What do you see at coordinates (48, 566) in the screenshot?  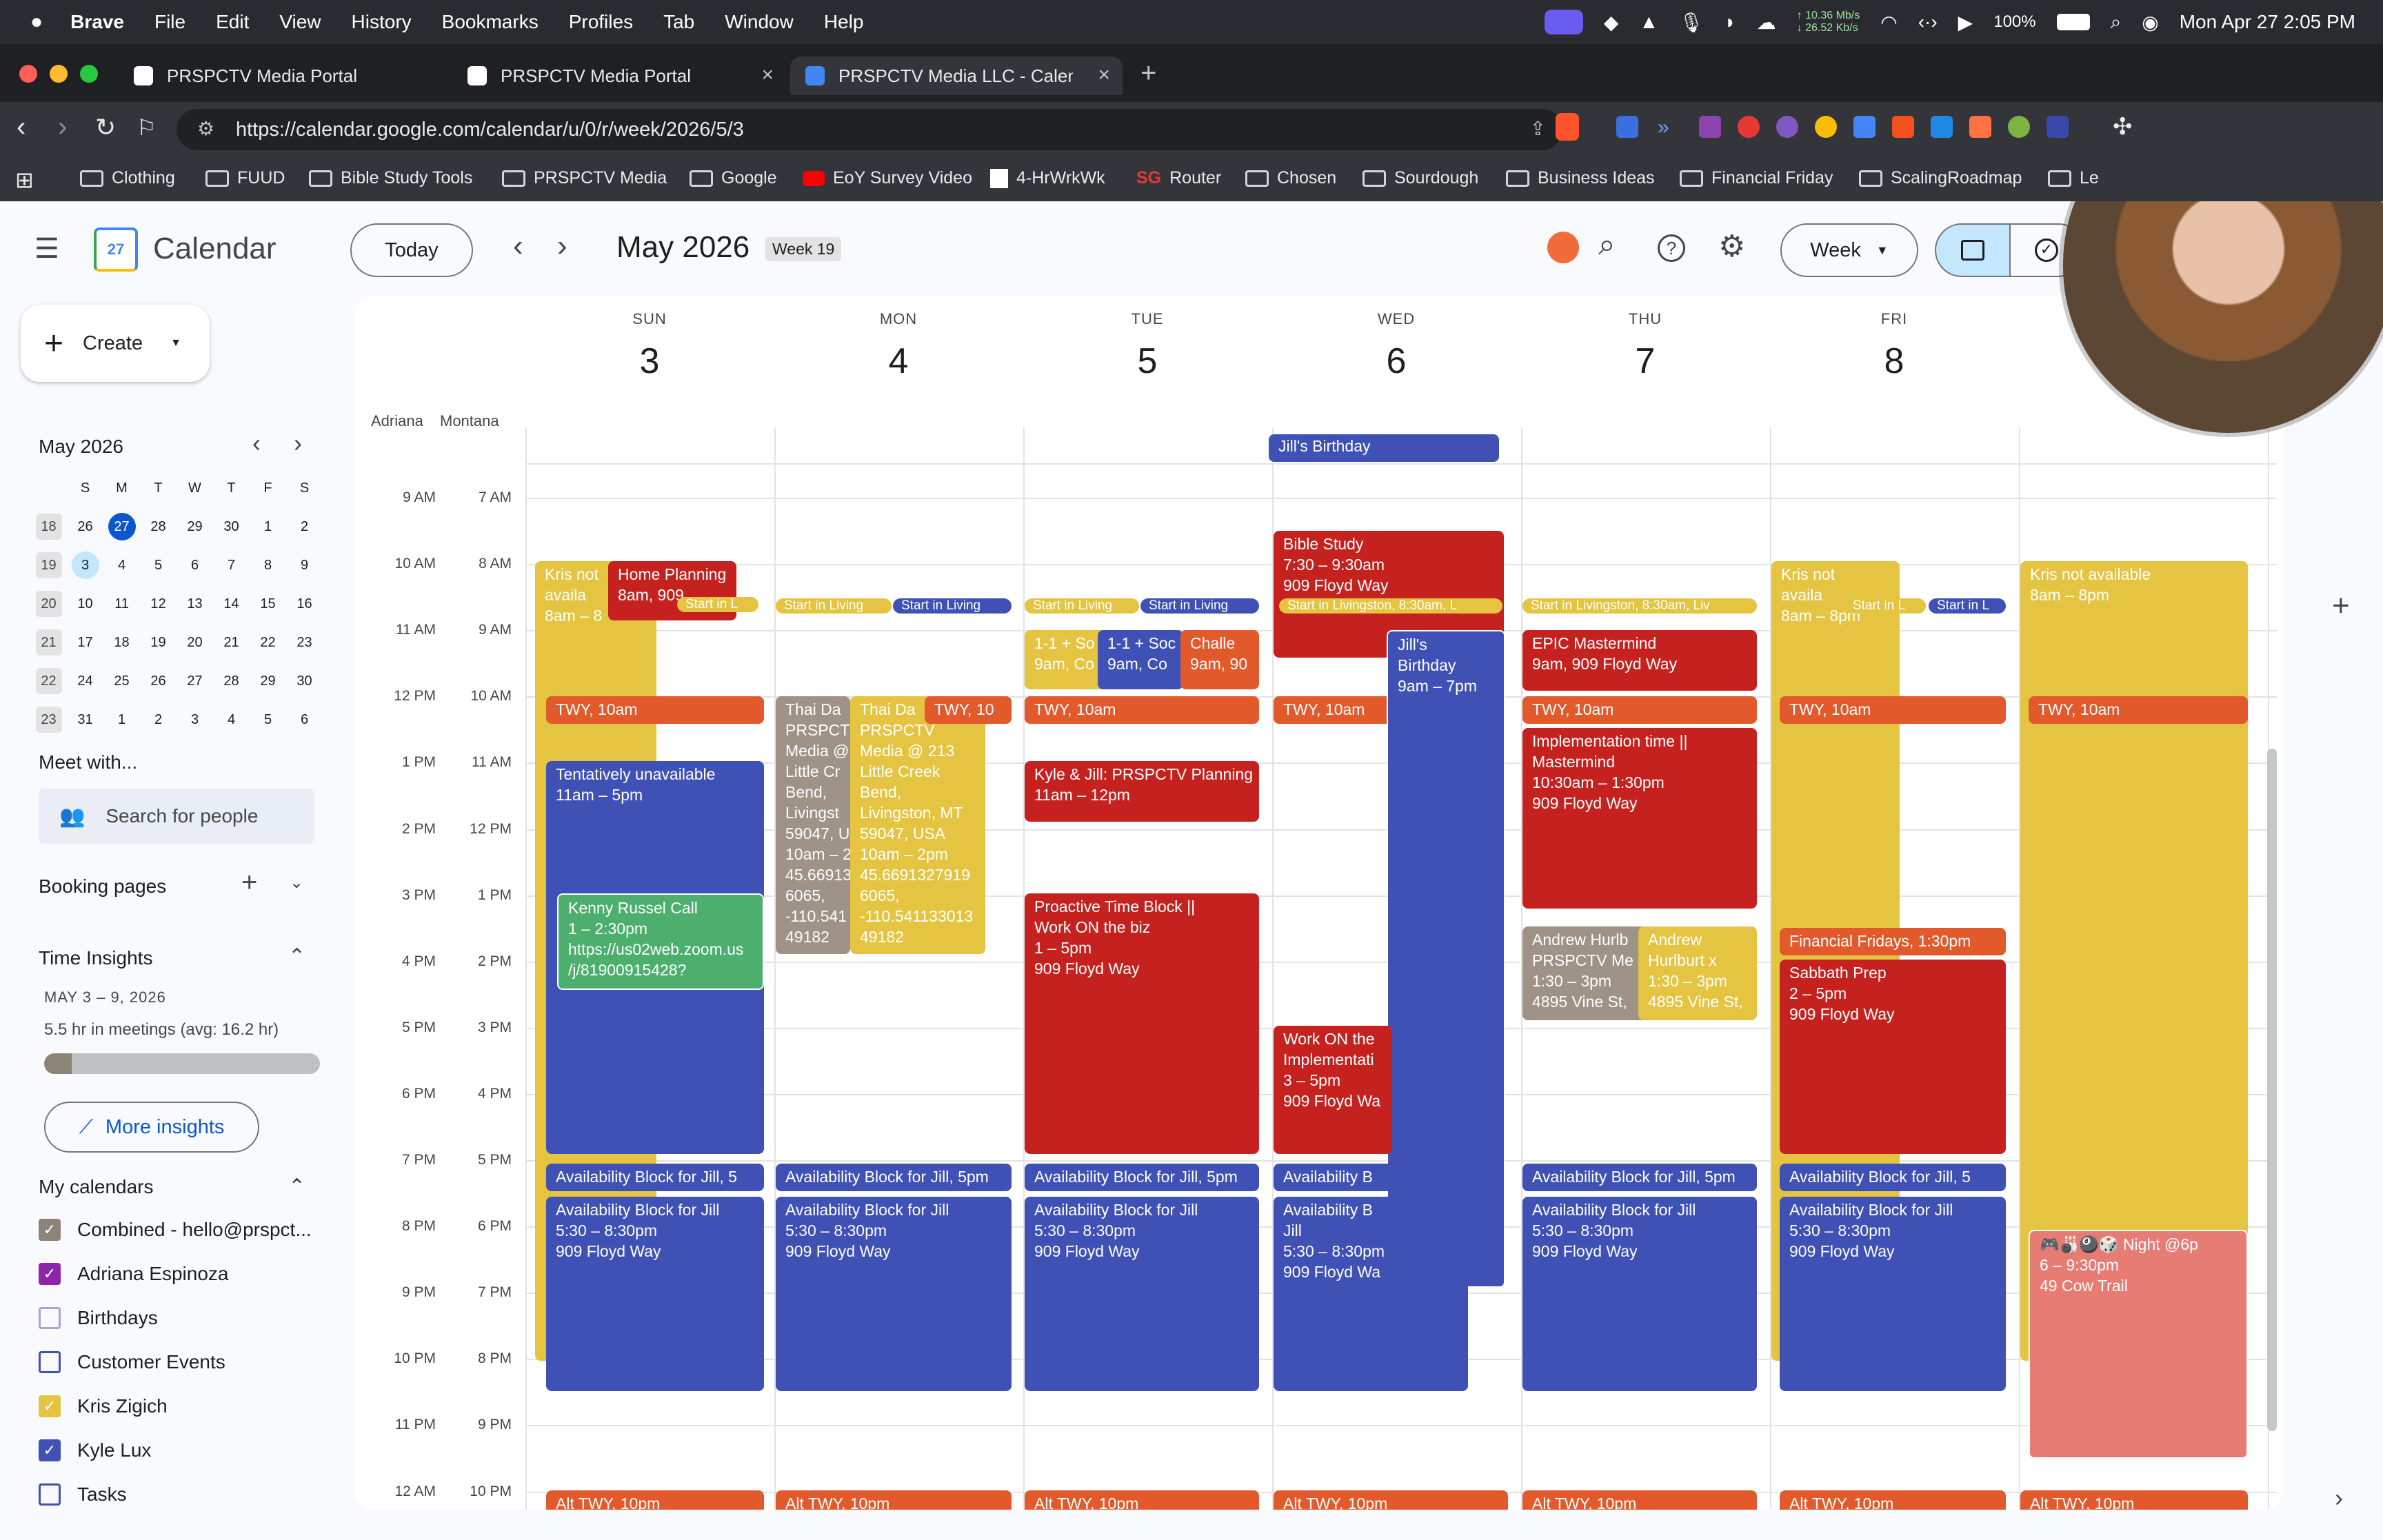 I see `mini-week-number: 19` at bounding box center [48, 566].